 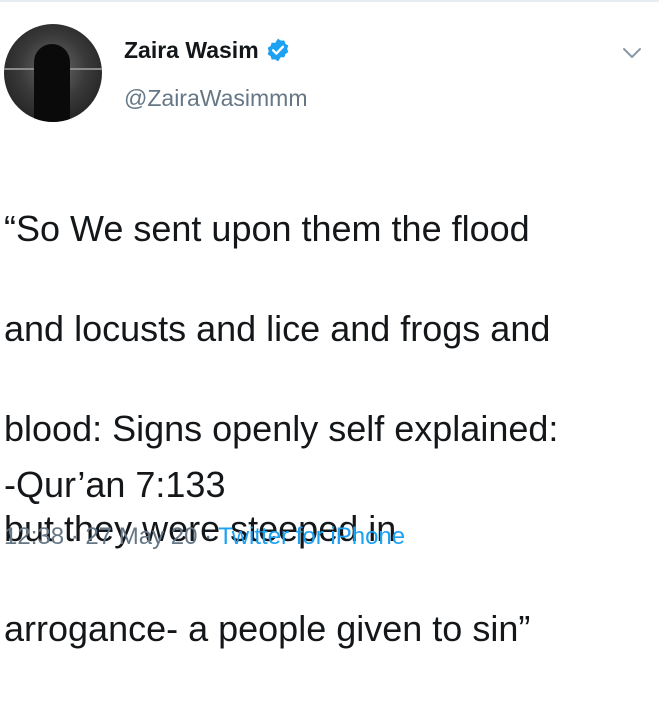 What do you see at coordinates (267, 228) in the screenshot?
I see `tweet-line: “So We sent upon them the flood` at bounding box center [267, 228].